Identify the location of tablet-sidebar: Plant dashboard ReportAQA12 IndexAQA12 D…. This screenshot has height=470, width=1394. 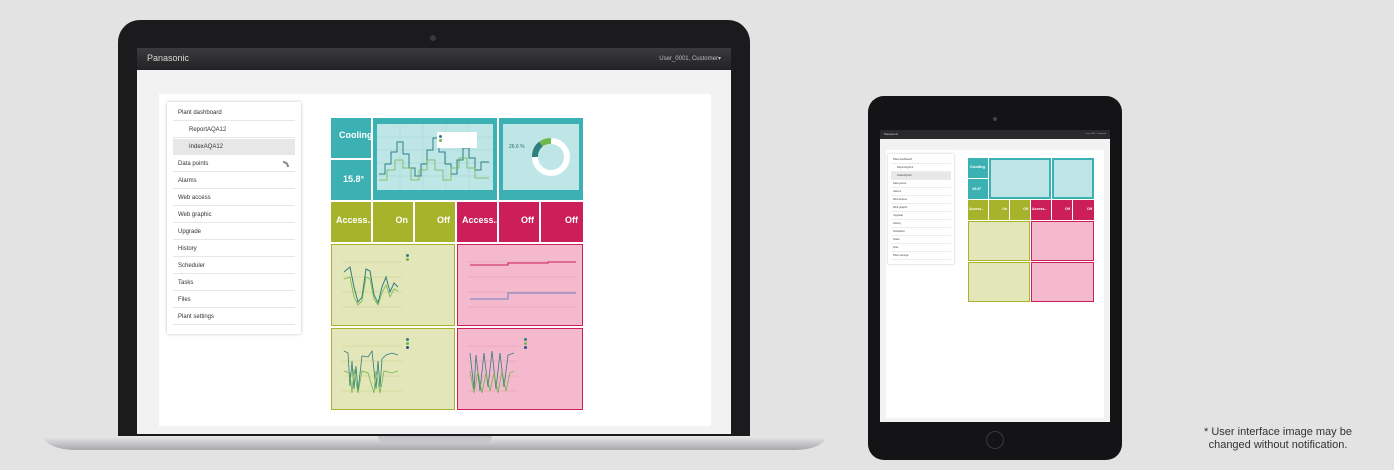
(921, 209).